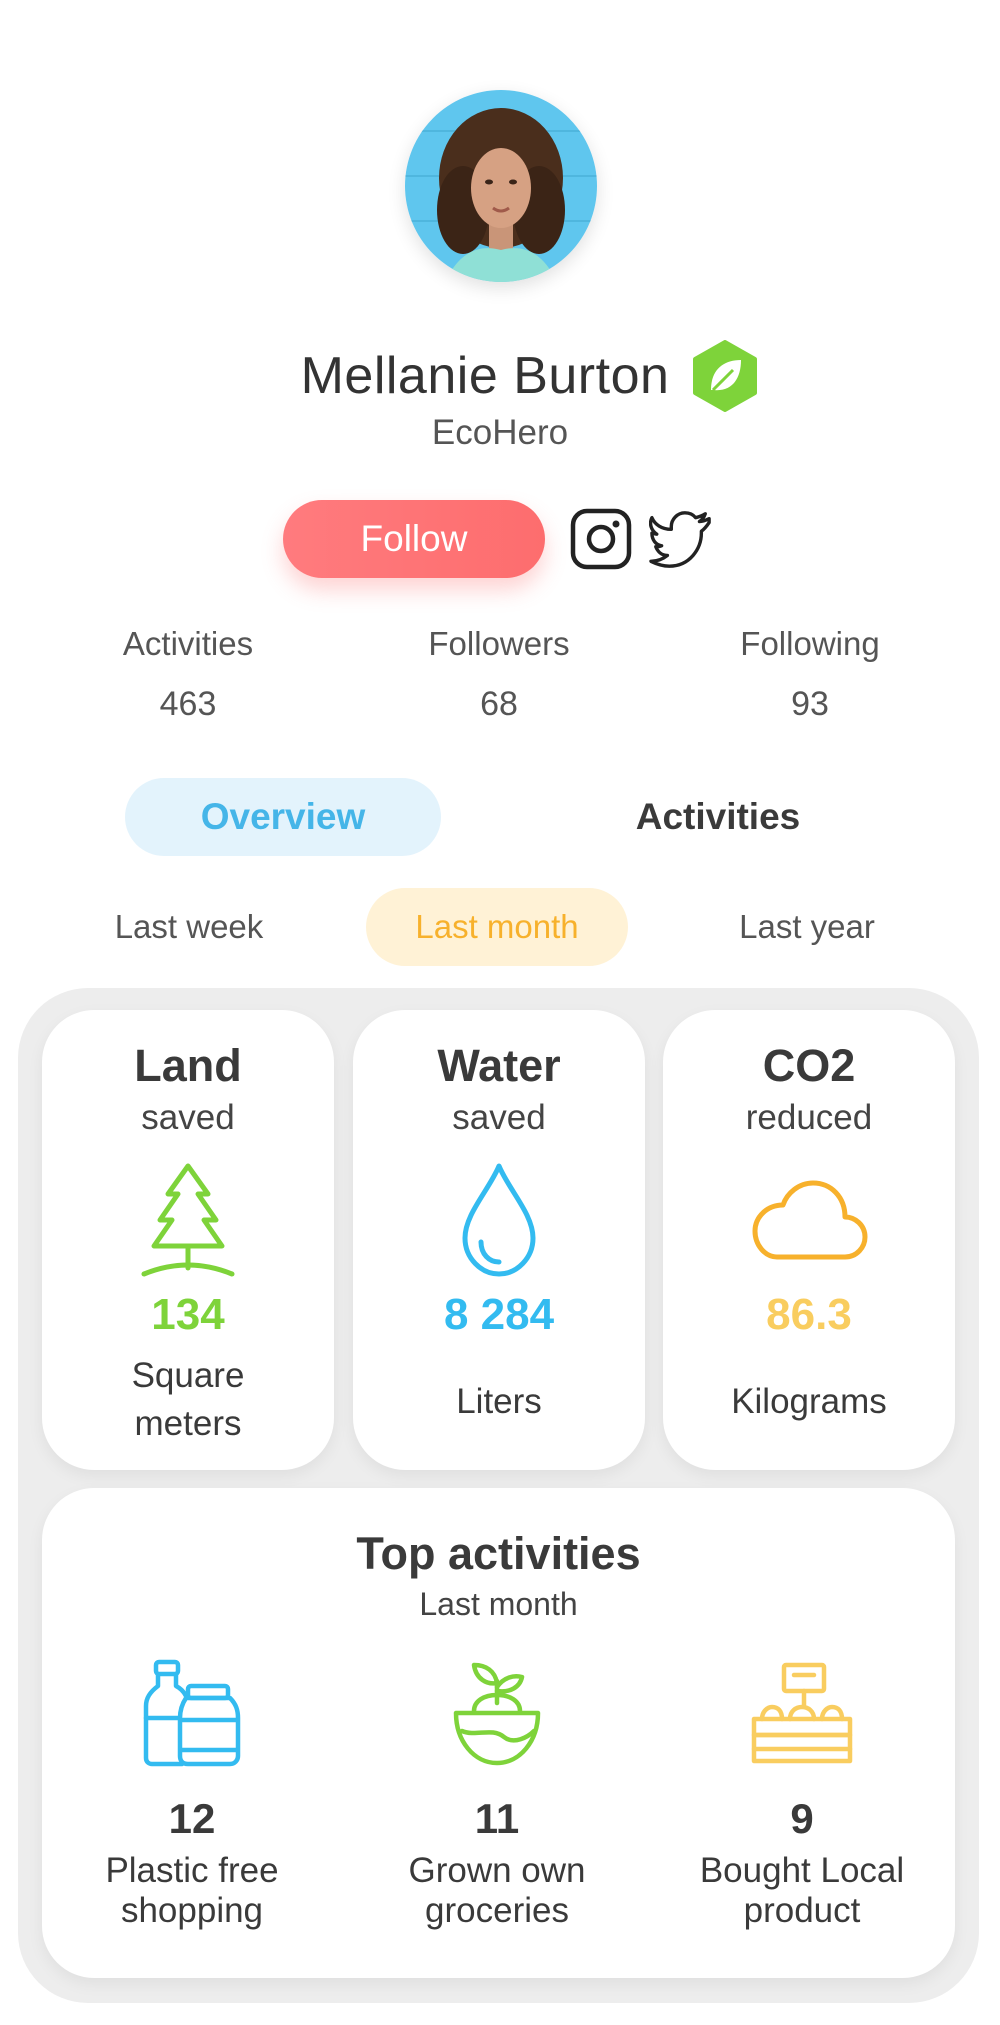 The width and height of the screenshot is (1000, 2025). Describe the element at coordinates (192, 1818) in the screenshot. I see `activity-count: 12` at that location.